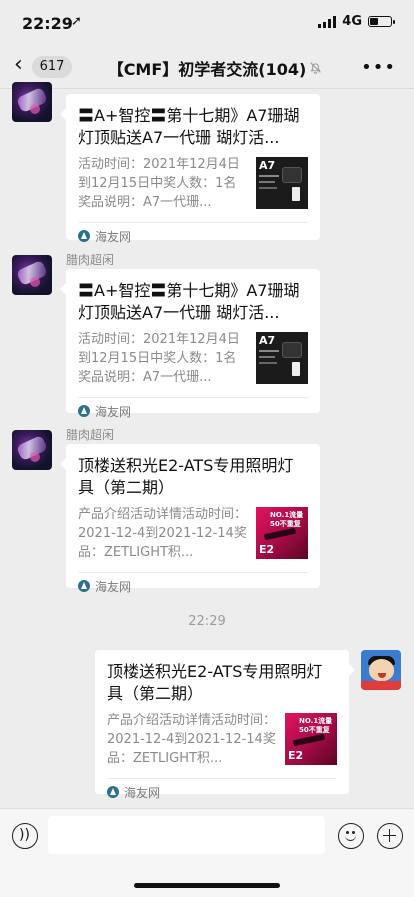  I want to click on status-time: 22:29, so click(47, 23).